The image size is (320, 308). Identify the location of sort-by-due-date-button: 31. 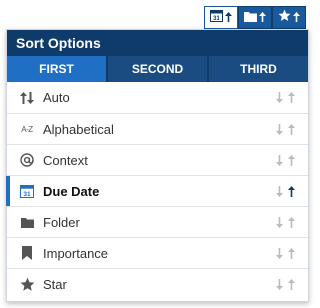
(221, 17).